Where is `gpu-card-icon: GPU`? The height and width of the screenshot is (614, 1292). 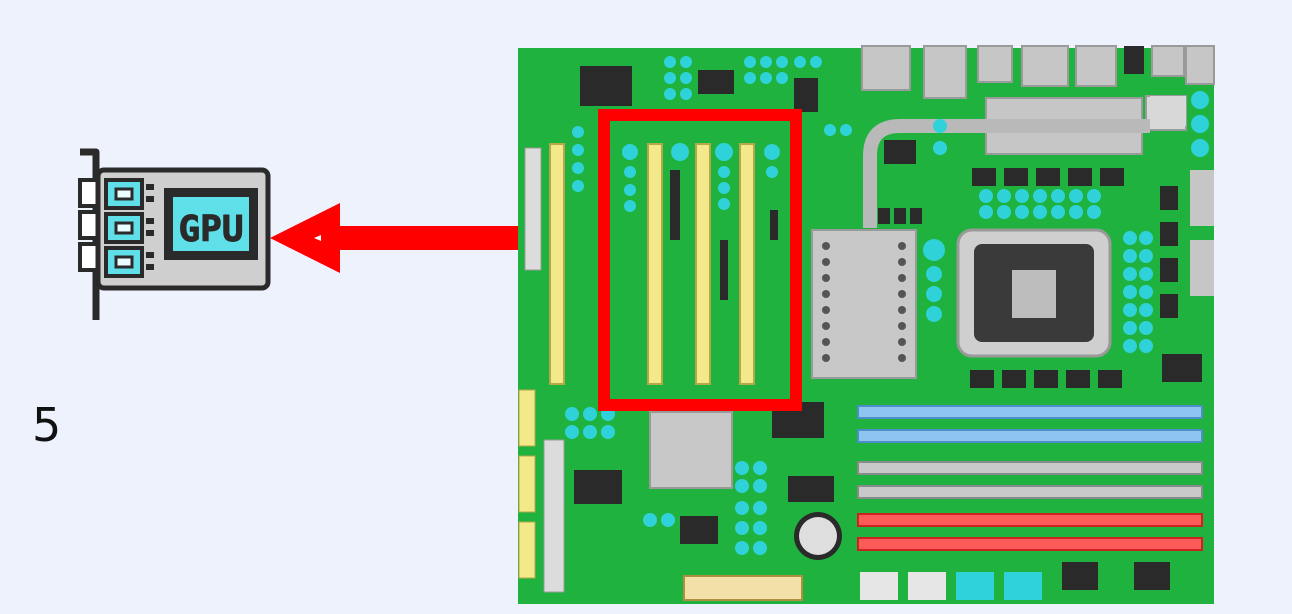
gpu-card-icon: GPU is located at coordinates (174, 234).